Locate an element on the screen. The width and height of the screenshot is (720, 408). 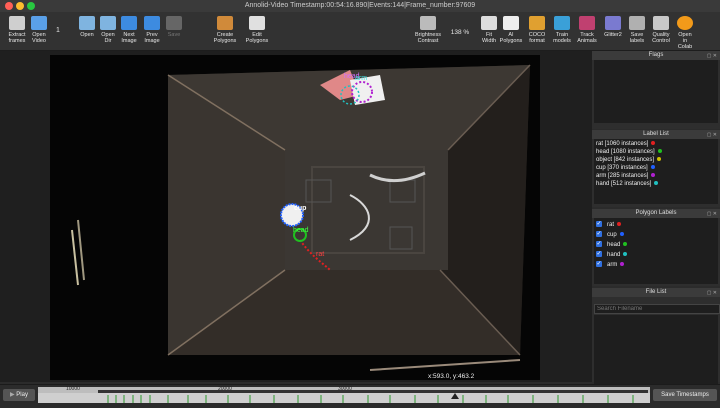
polygon-label-item: head is located at coordinates (656, 244).